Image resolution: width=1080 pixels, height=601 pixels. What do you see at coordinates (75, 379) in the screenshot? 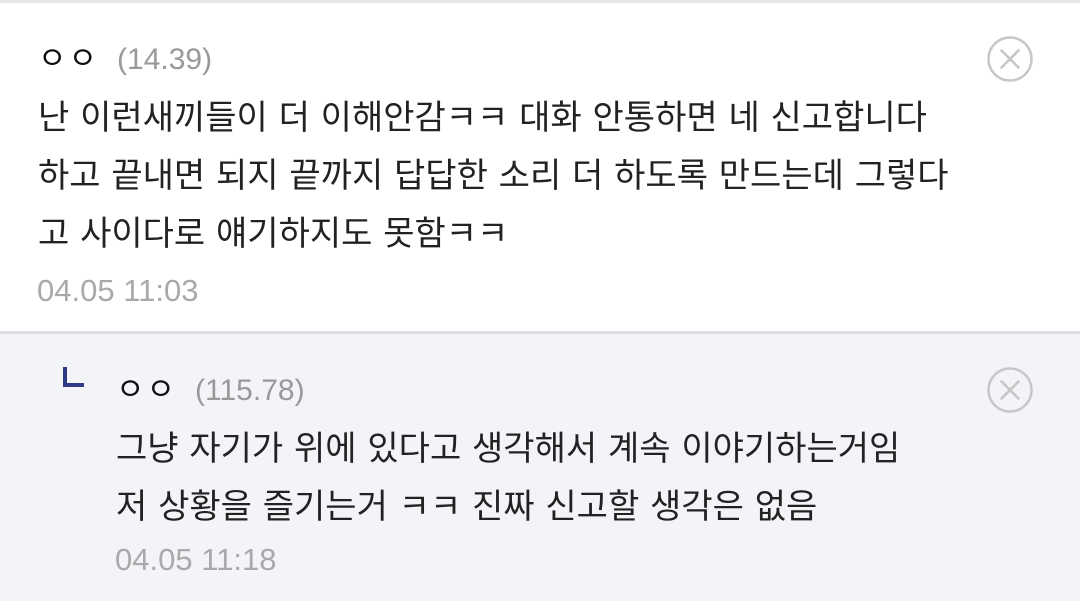
I see `reply-arrow-icon` at bounding box center [75, 379].